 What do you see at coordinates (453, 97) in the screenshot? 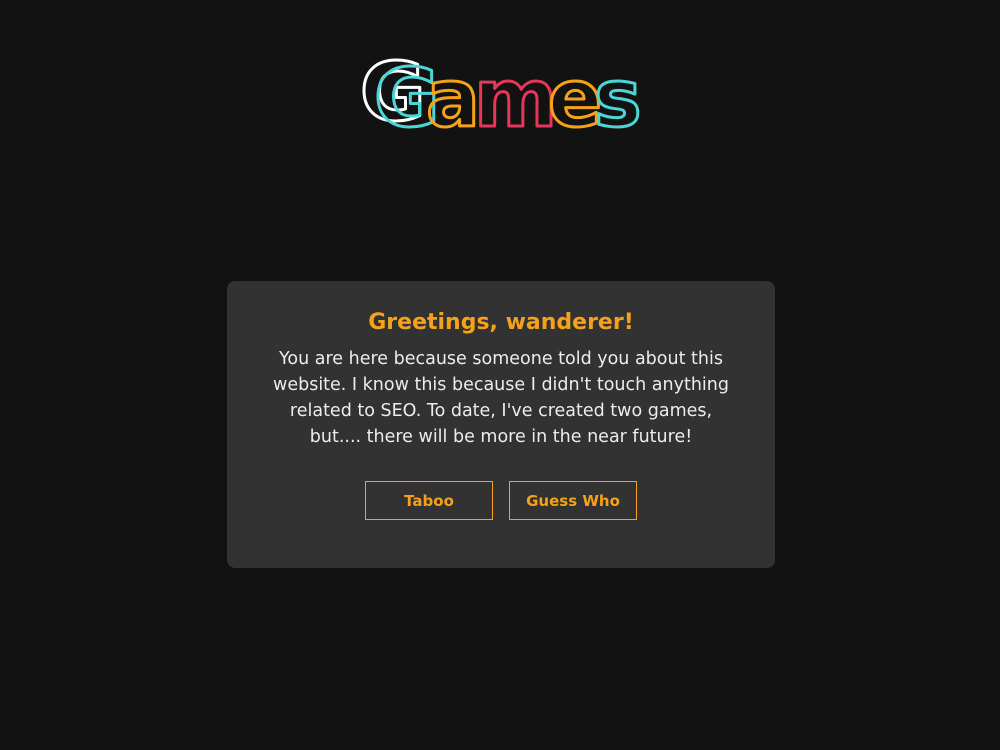
I see `logo-letter-a: a` at bounding box center [453, 97].